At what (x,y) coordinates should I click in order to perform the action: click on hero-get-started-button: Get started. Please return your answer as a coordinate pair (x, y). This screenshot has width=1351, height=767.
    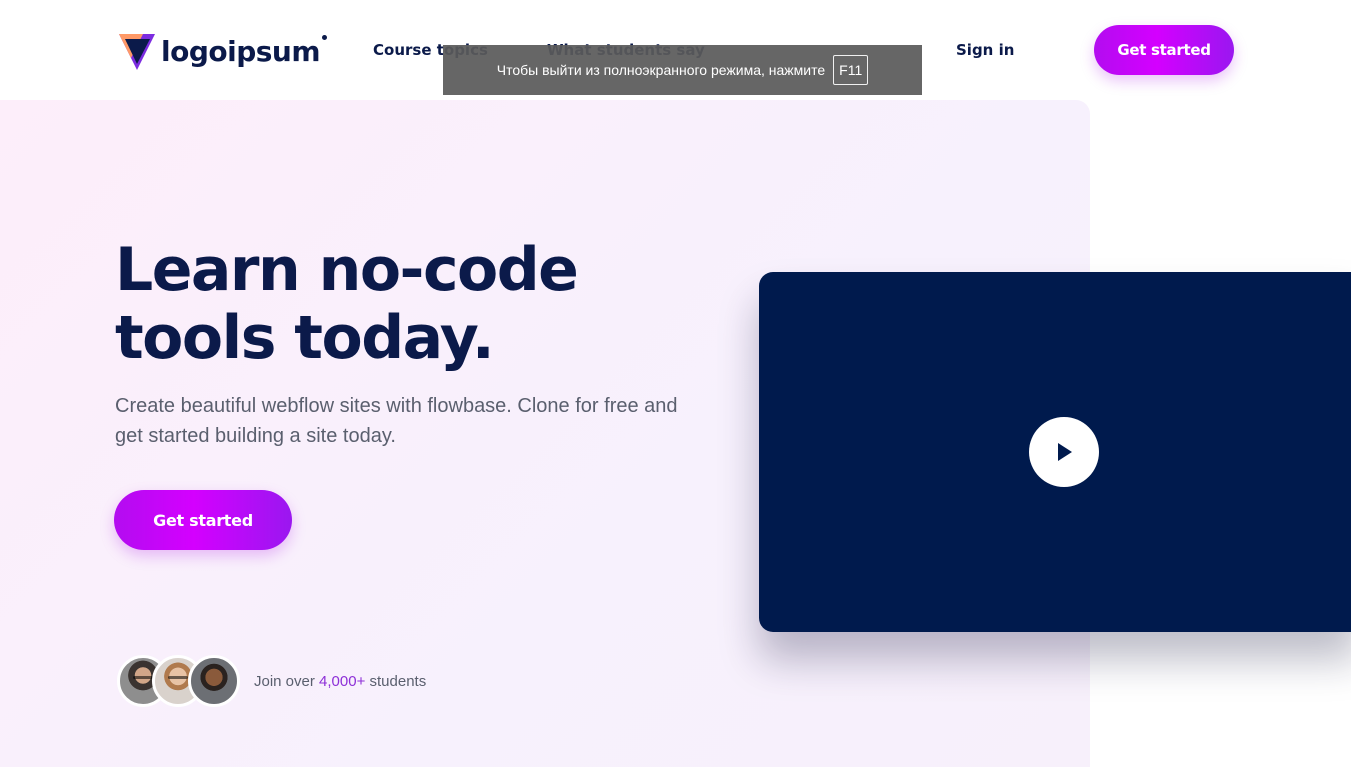
    Looking at the image, I should click on (203, 520).